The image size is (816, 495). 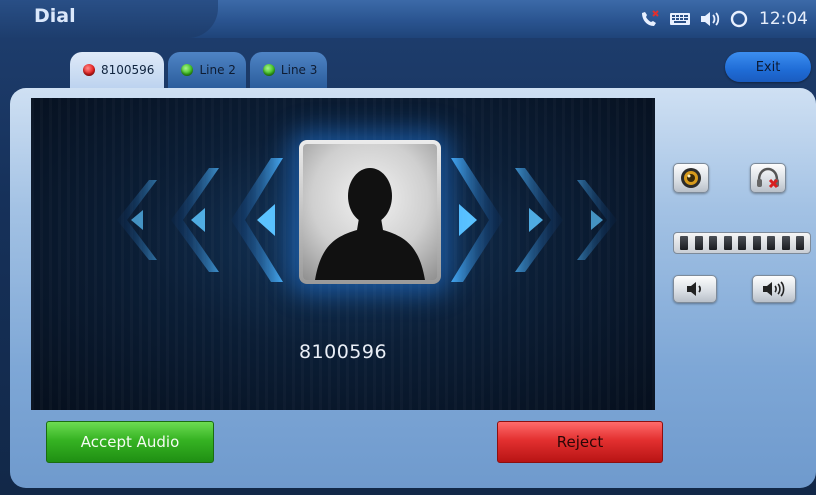 I want to click on caller-number: 8100596, so click(x=343, y=352).